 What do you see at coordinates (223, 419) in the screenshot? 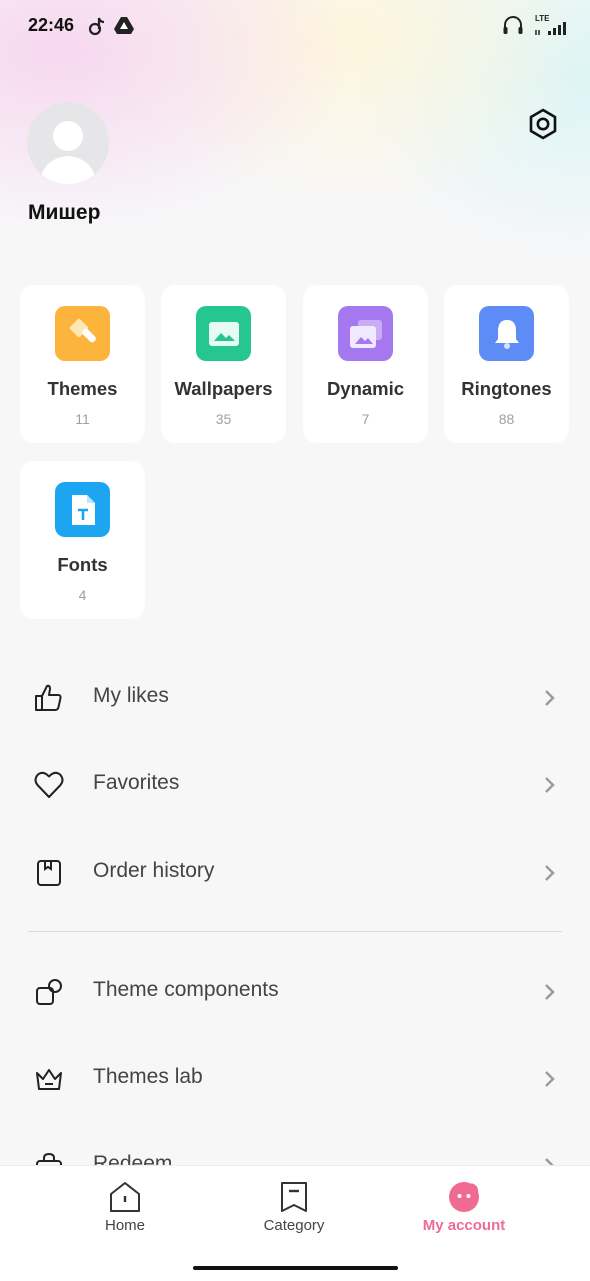
I see `category-count: 35` at bounding box center [223, 419].